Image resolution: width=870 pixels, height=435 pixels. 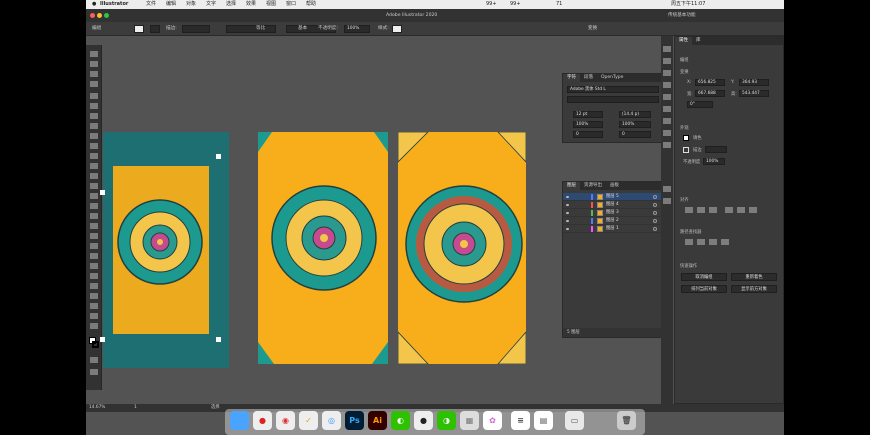 What do you see at coordinates (592, 29) in the screenshot?
I see `transform-label: 变换` at bounding box center [592, 29].